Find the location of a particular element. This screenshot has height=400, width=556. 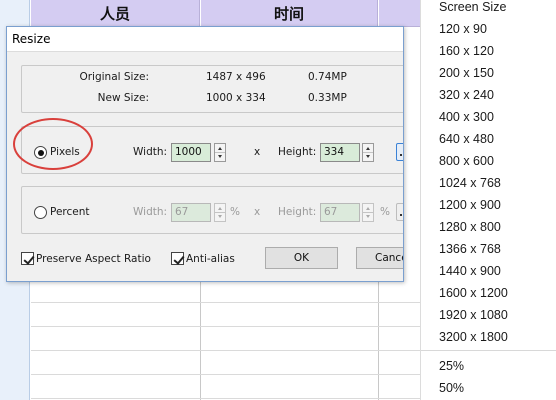

percent-height-spinner is located at coordinates (368, 212).